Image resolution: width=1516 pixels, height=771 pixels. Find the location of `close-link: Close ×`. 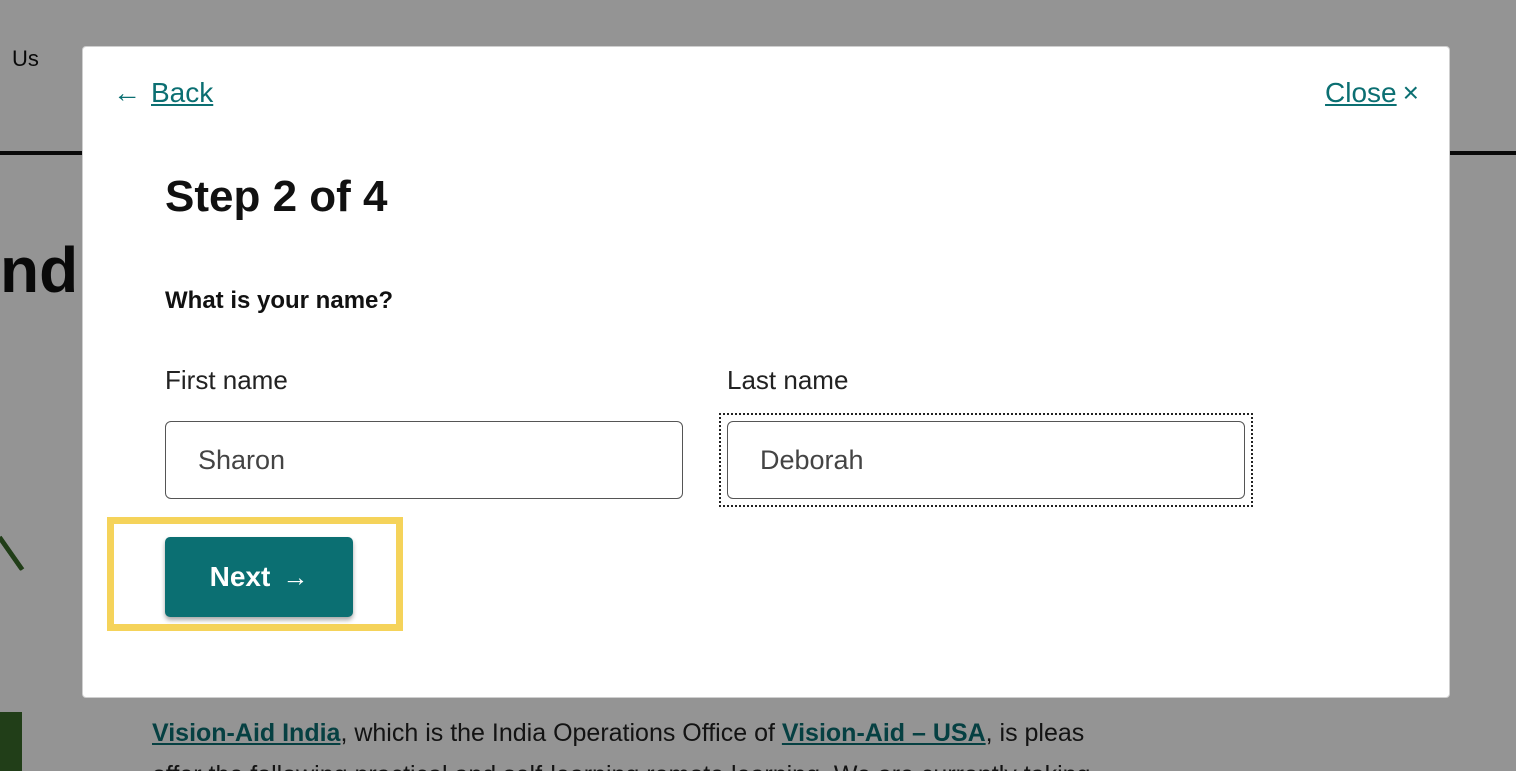

close-link: Close × is located at coordinates (1372, 93).